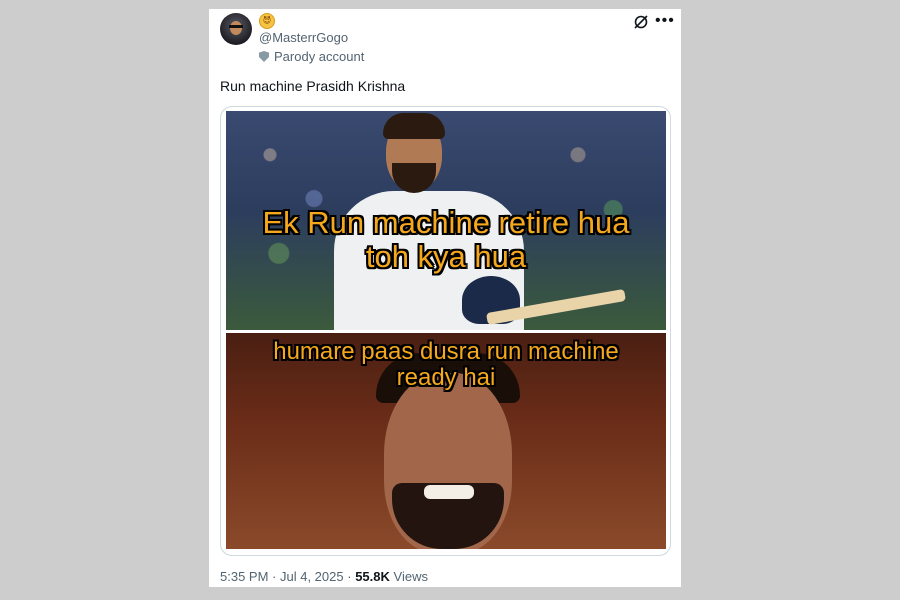  I want to click on post-meta: 5:35 PM · Jul 4, 2025 · 55.8K Views, so click(324, 576).